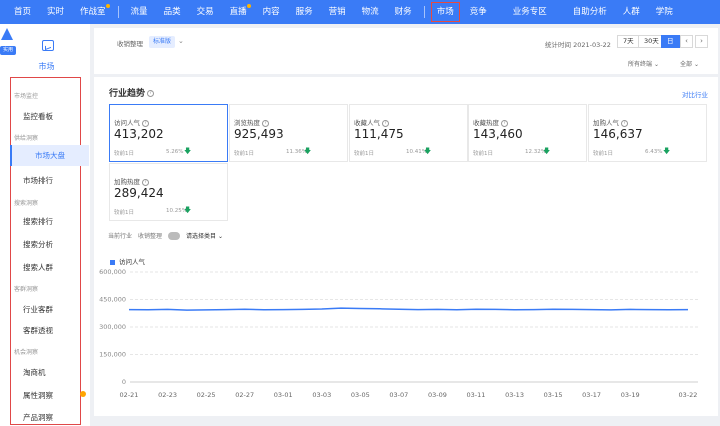 The image size is (720, 426). Describe the element at coordinates (26, 96) in the screenshot. I see `sidebar-group-title: 市场监控` at that location.